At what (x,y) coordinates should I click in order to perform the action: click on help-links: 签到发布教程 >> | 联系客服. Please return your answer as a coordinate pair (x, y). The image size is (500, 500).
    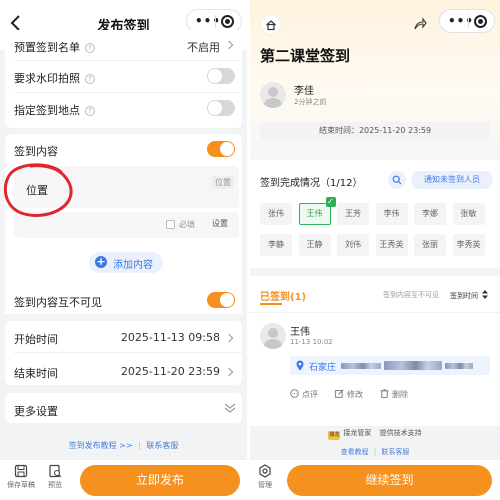
    Looking at the image, I should click on (123, 445).